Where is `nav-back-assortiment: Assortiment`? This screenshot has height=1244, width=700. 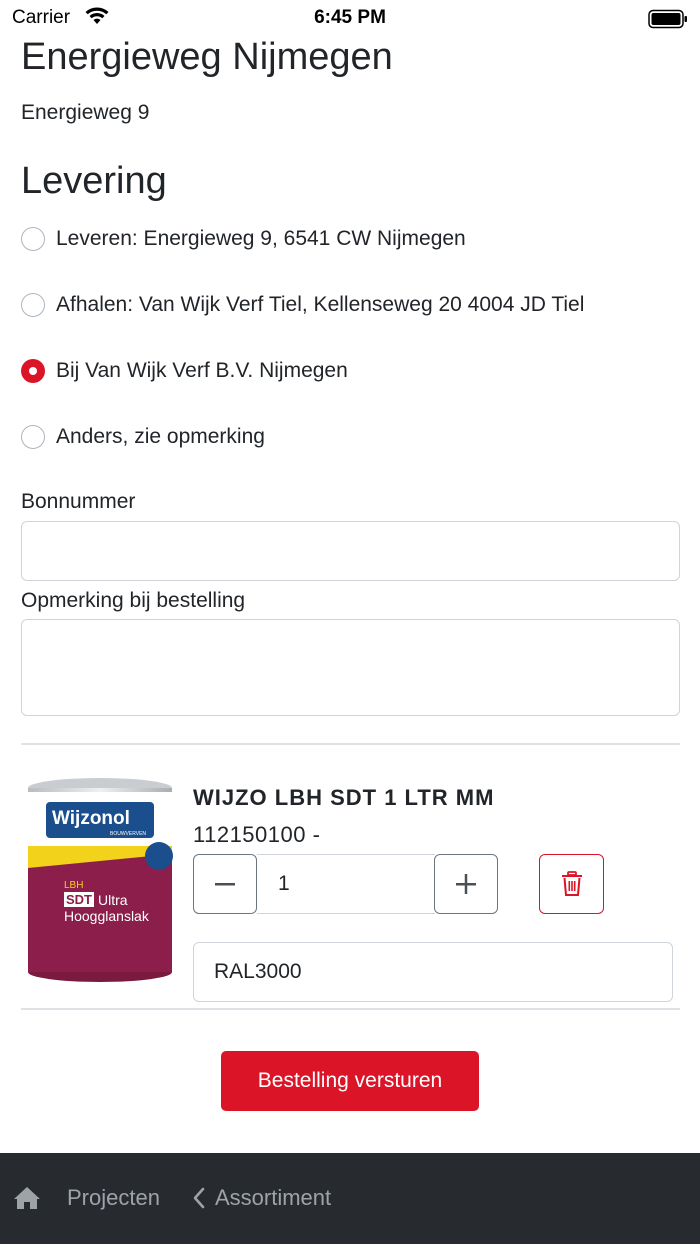 nav-back-assortiment: Assortiment is located at coordinates (261, 1198).